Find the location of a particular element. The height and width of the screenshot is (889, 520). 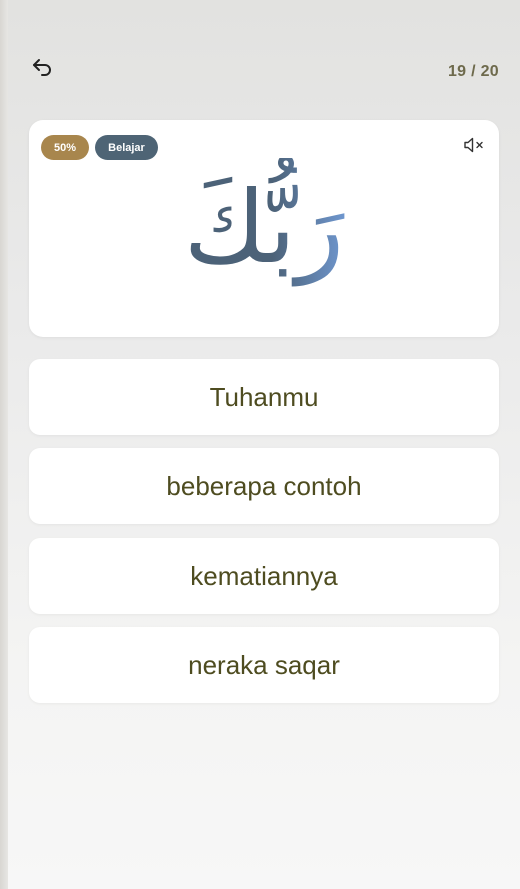

undo-arrow-icon is located at coordinates (42, 70).